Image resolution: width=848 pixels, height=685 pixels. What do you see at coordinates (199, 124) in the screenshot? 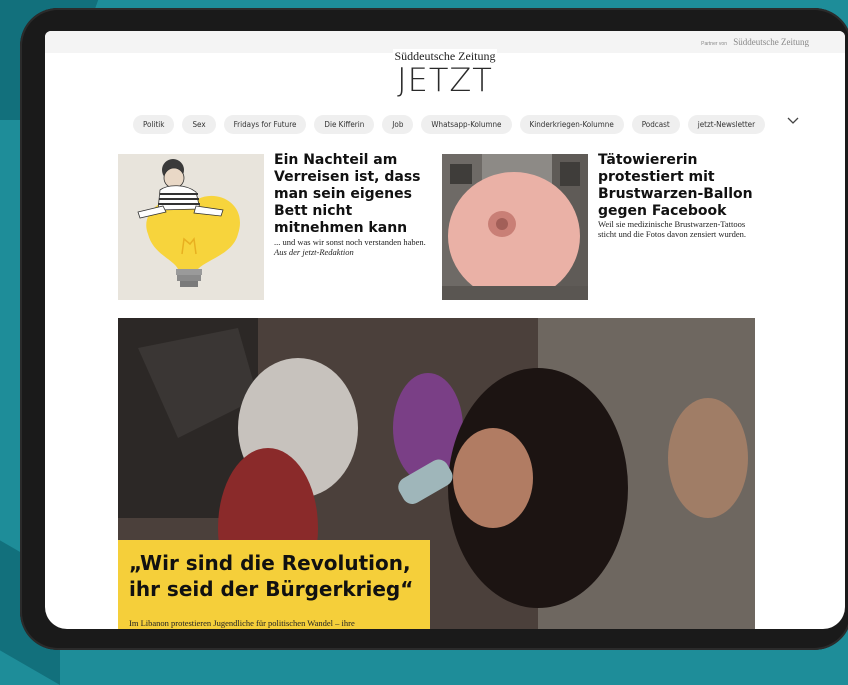
I see `nav-item-sex: Sex` at bounding box center [199, 124].